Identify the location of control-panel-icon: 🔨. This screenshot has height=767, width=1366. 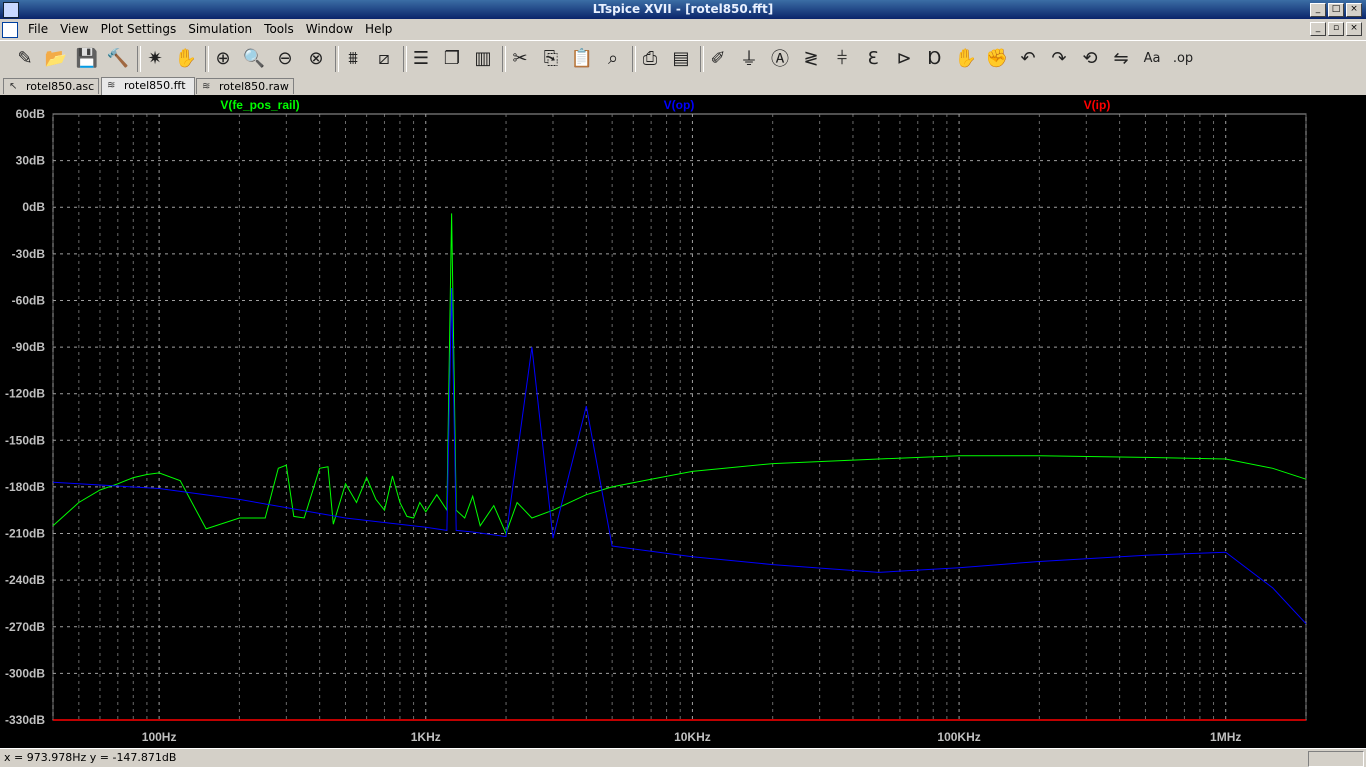
(118, 58).